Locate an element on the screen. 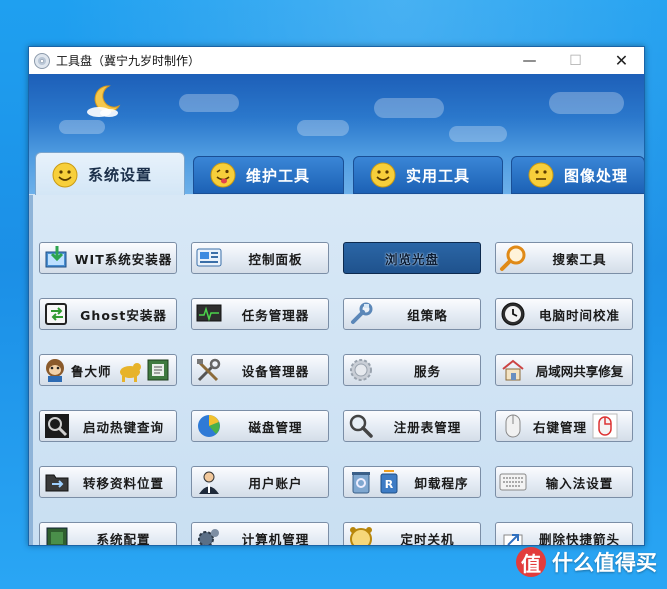 This screenshot has width=667, height=589. control-panel-icon is located at coordinates (209, 258).